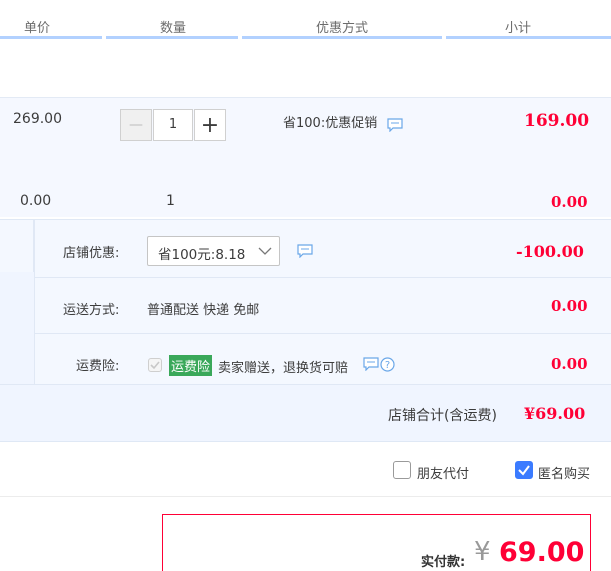  I want to click on shop-discount-selected: 省100元:8.18, so click(202, 255).